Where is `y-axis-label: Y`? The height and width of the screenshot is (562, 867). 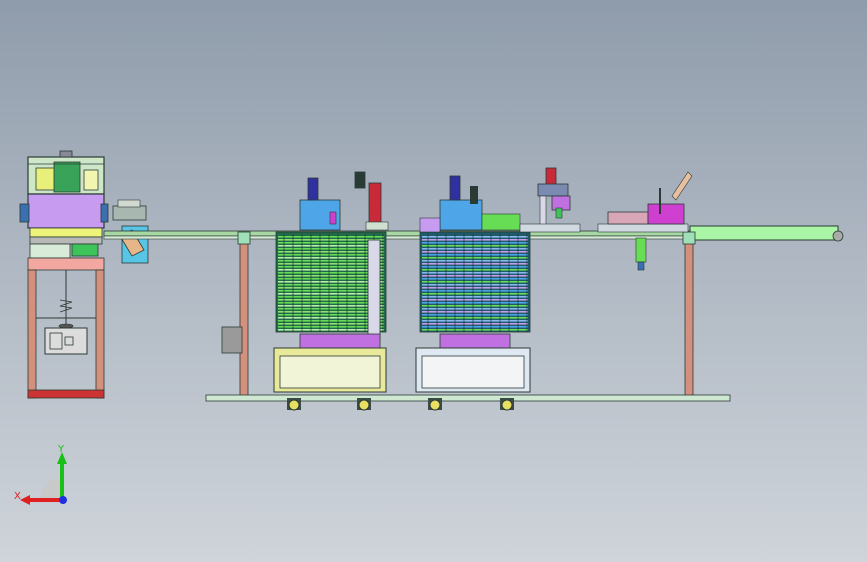 y-axis-label: Y is located at coordinates (61, 449).